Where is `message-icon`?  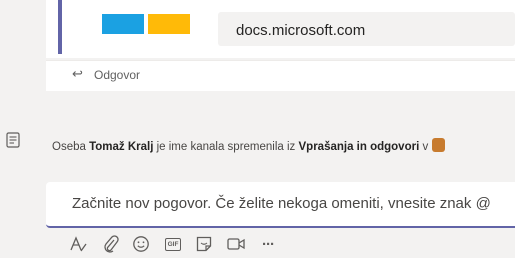
message-icon is located at coordinates (13, 140).